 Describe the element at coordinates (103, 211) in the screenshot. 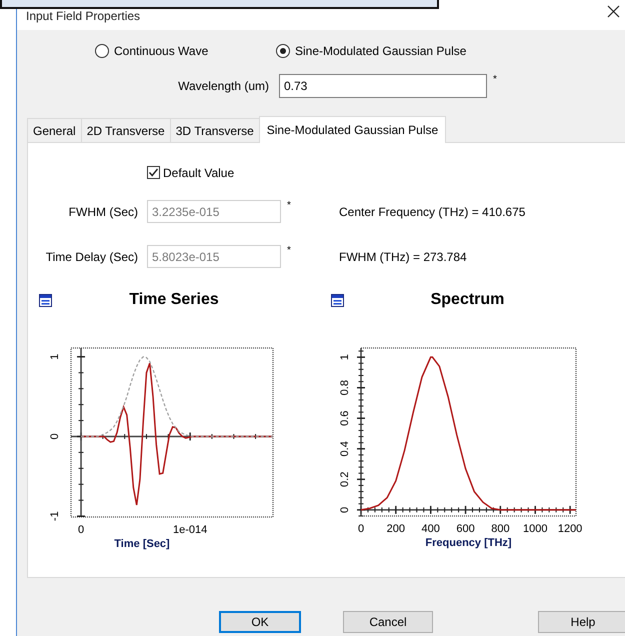

I see `field-label: FWHM (Sec)` at that location.